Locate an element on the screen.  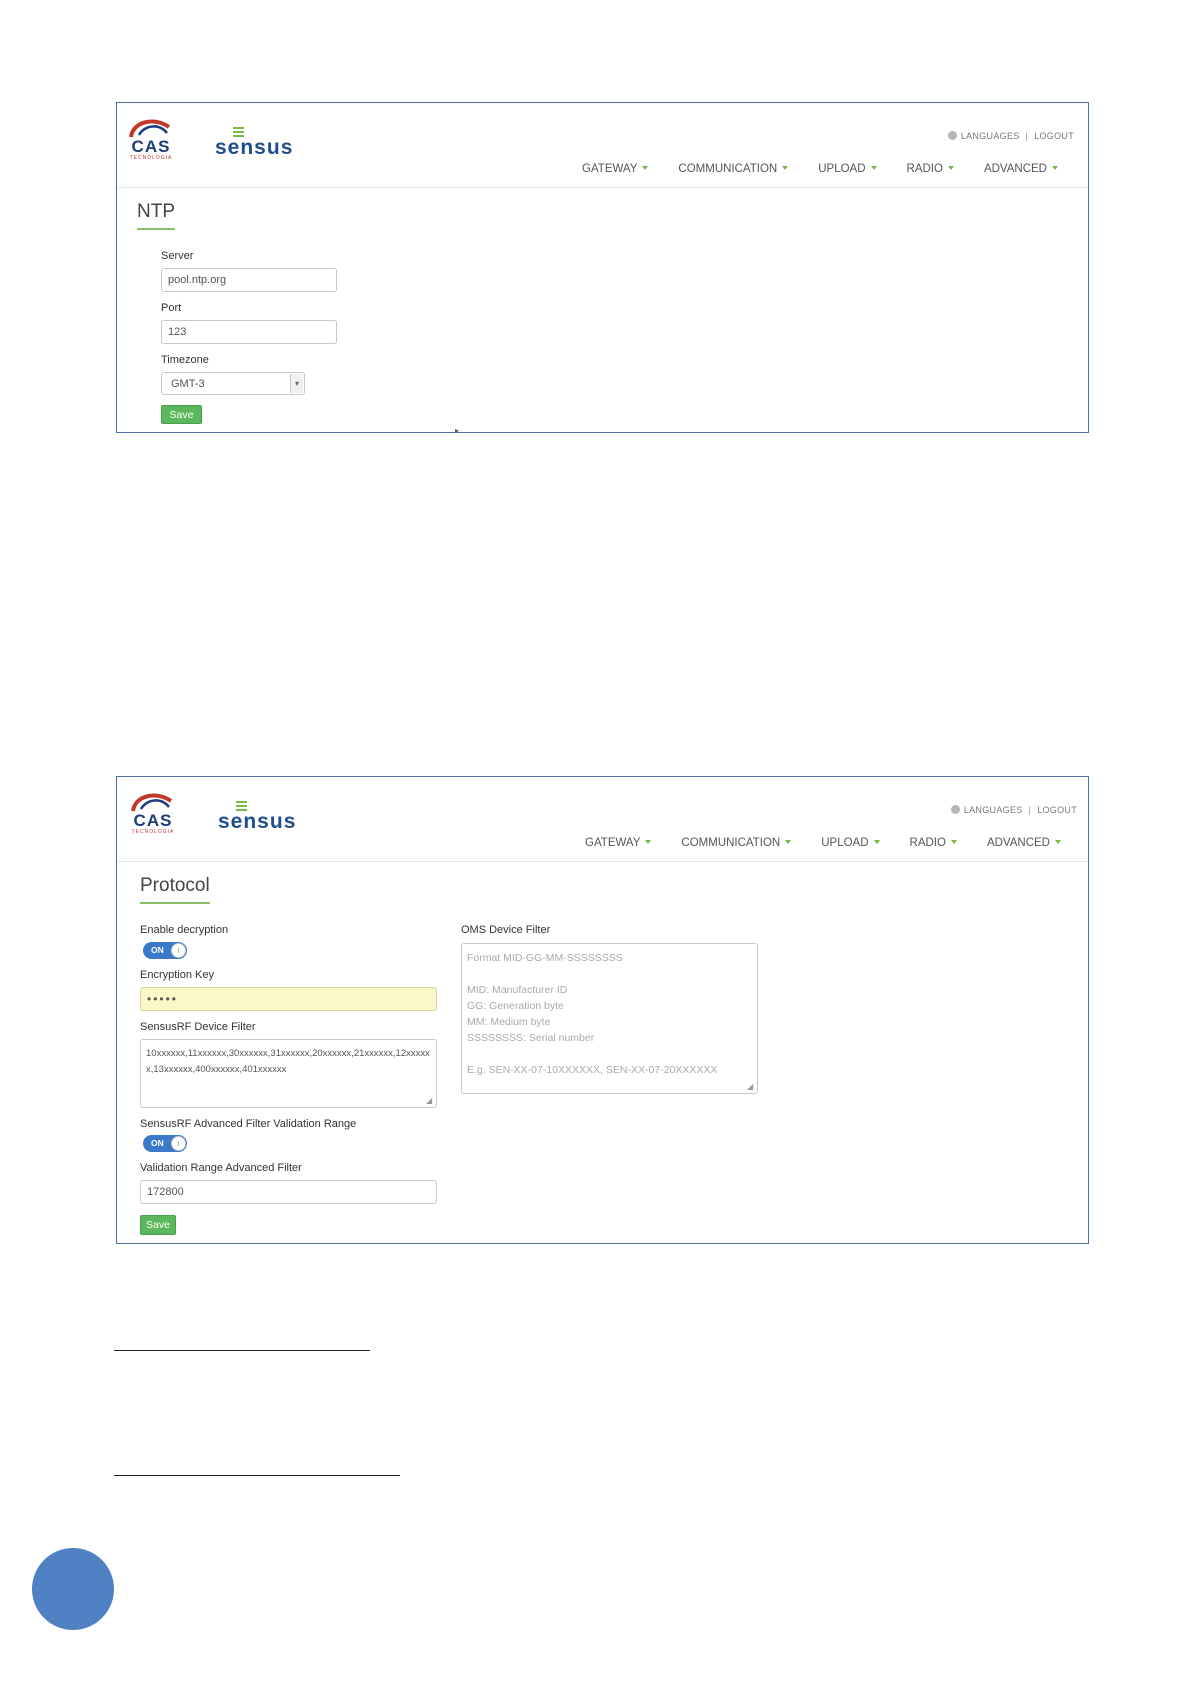
timezone-selected-value: GMT-3 is located at coordinates (188, 383).